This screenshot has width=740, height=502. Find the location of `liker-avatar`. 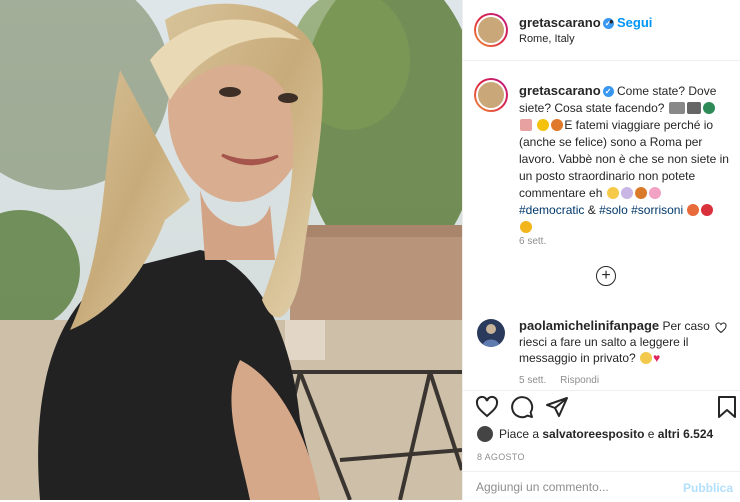

liker-avatar is located at coordinates (485, 434).